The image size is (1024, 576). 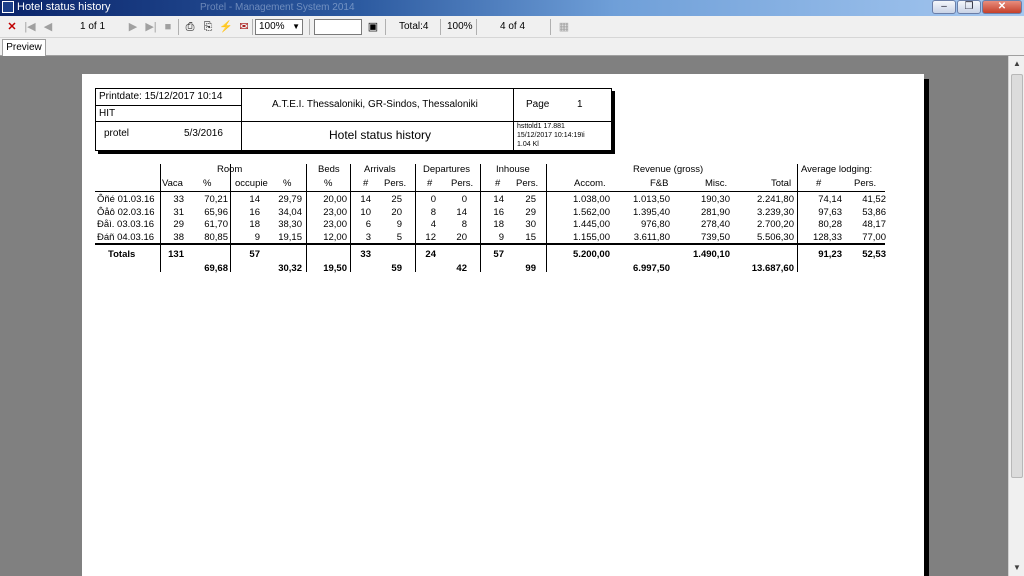 I want to click on tab-preview: Preview, so click(x=24, y=47).